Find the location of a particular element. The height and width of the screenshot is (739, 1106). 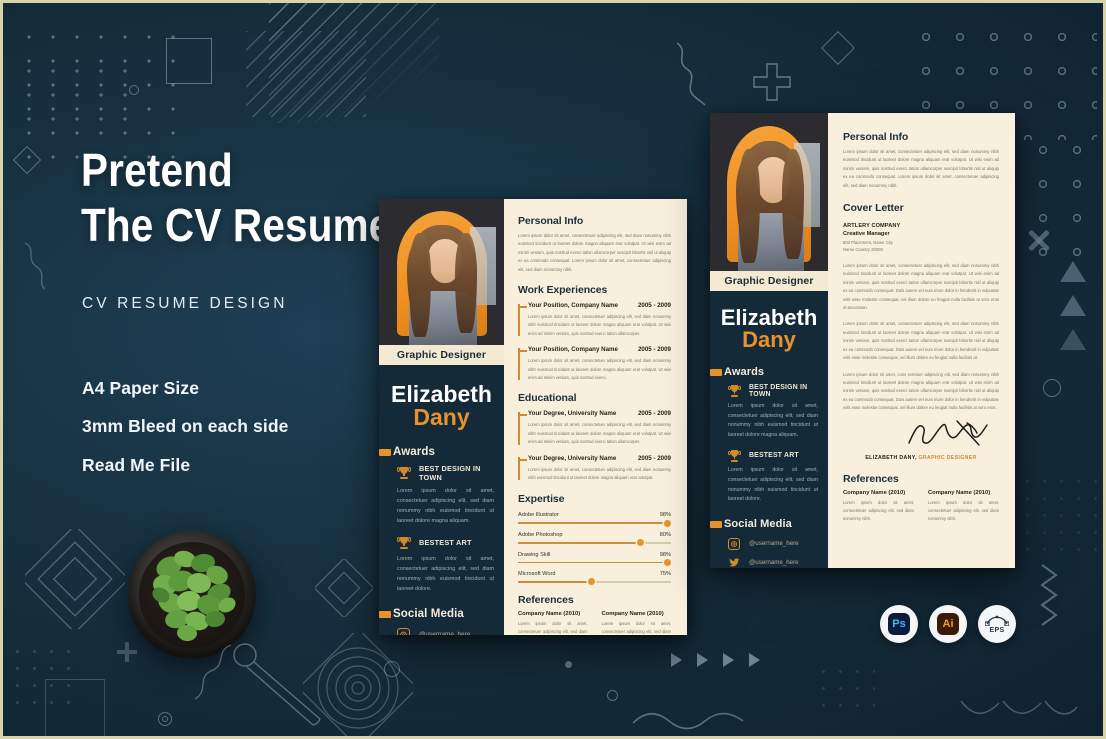

references-heading: References is located at coordinates (546, 599).